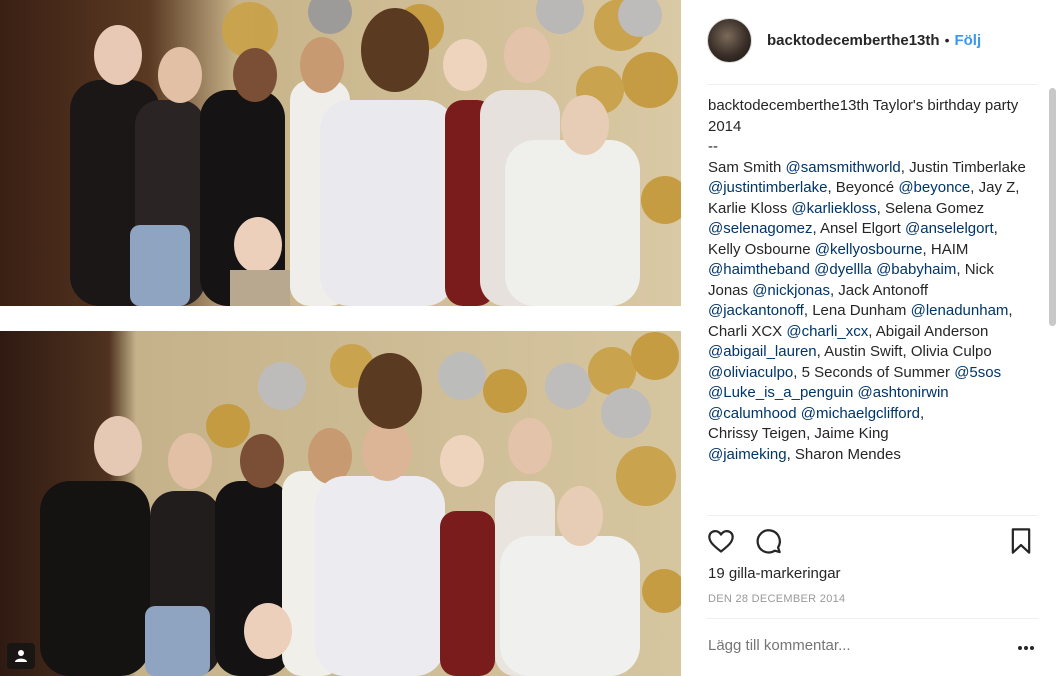  Describe the element at coordinates (874, 372) in the screenshot. I see `caption-text: , 5 Seconds of Summer` at that location.